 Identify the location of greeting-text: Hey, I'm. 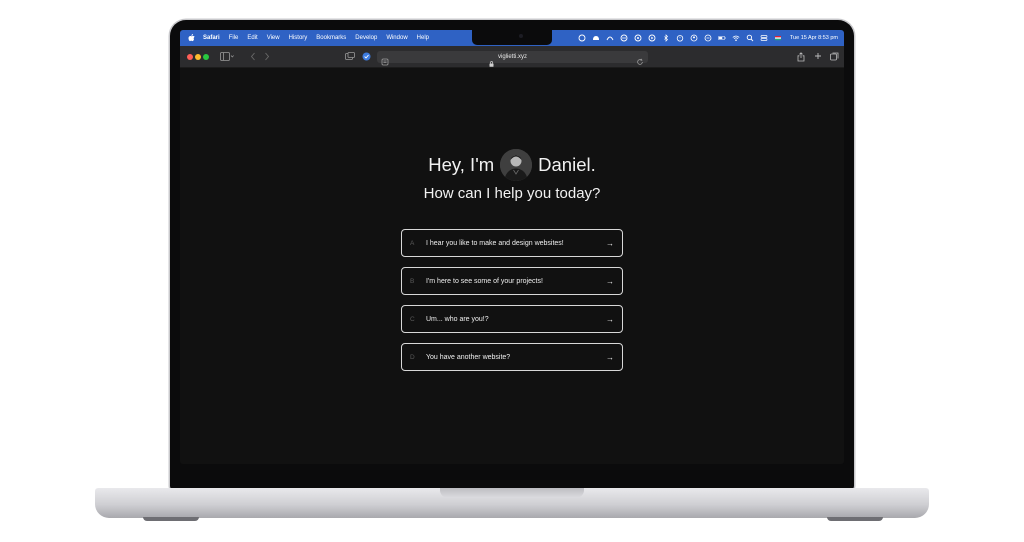
(461, 164).